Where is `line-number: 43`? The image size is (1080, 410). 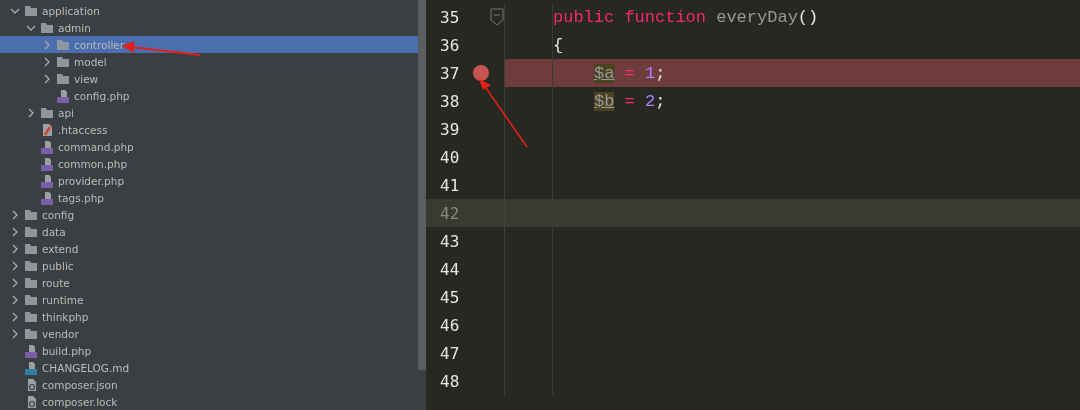 line-number: 43 is located at coordinates (450, 241).